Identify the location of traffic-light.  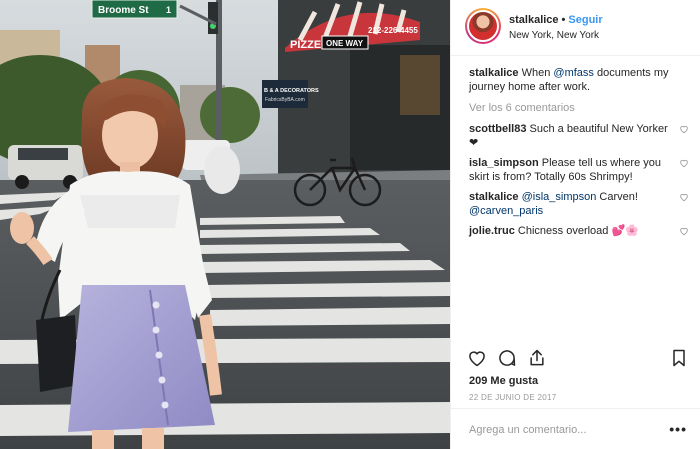
(213, 18).